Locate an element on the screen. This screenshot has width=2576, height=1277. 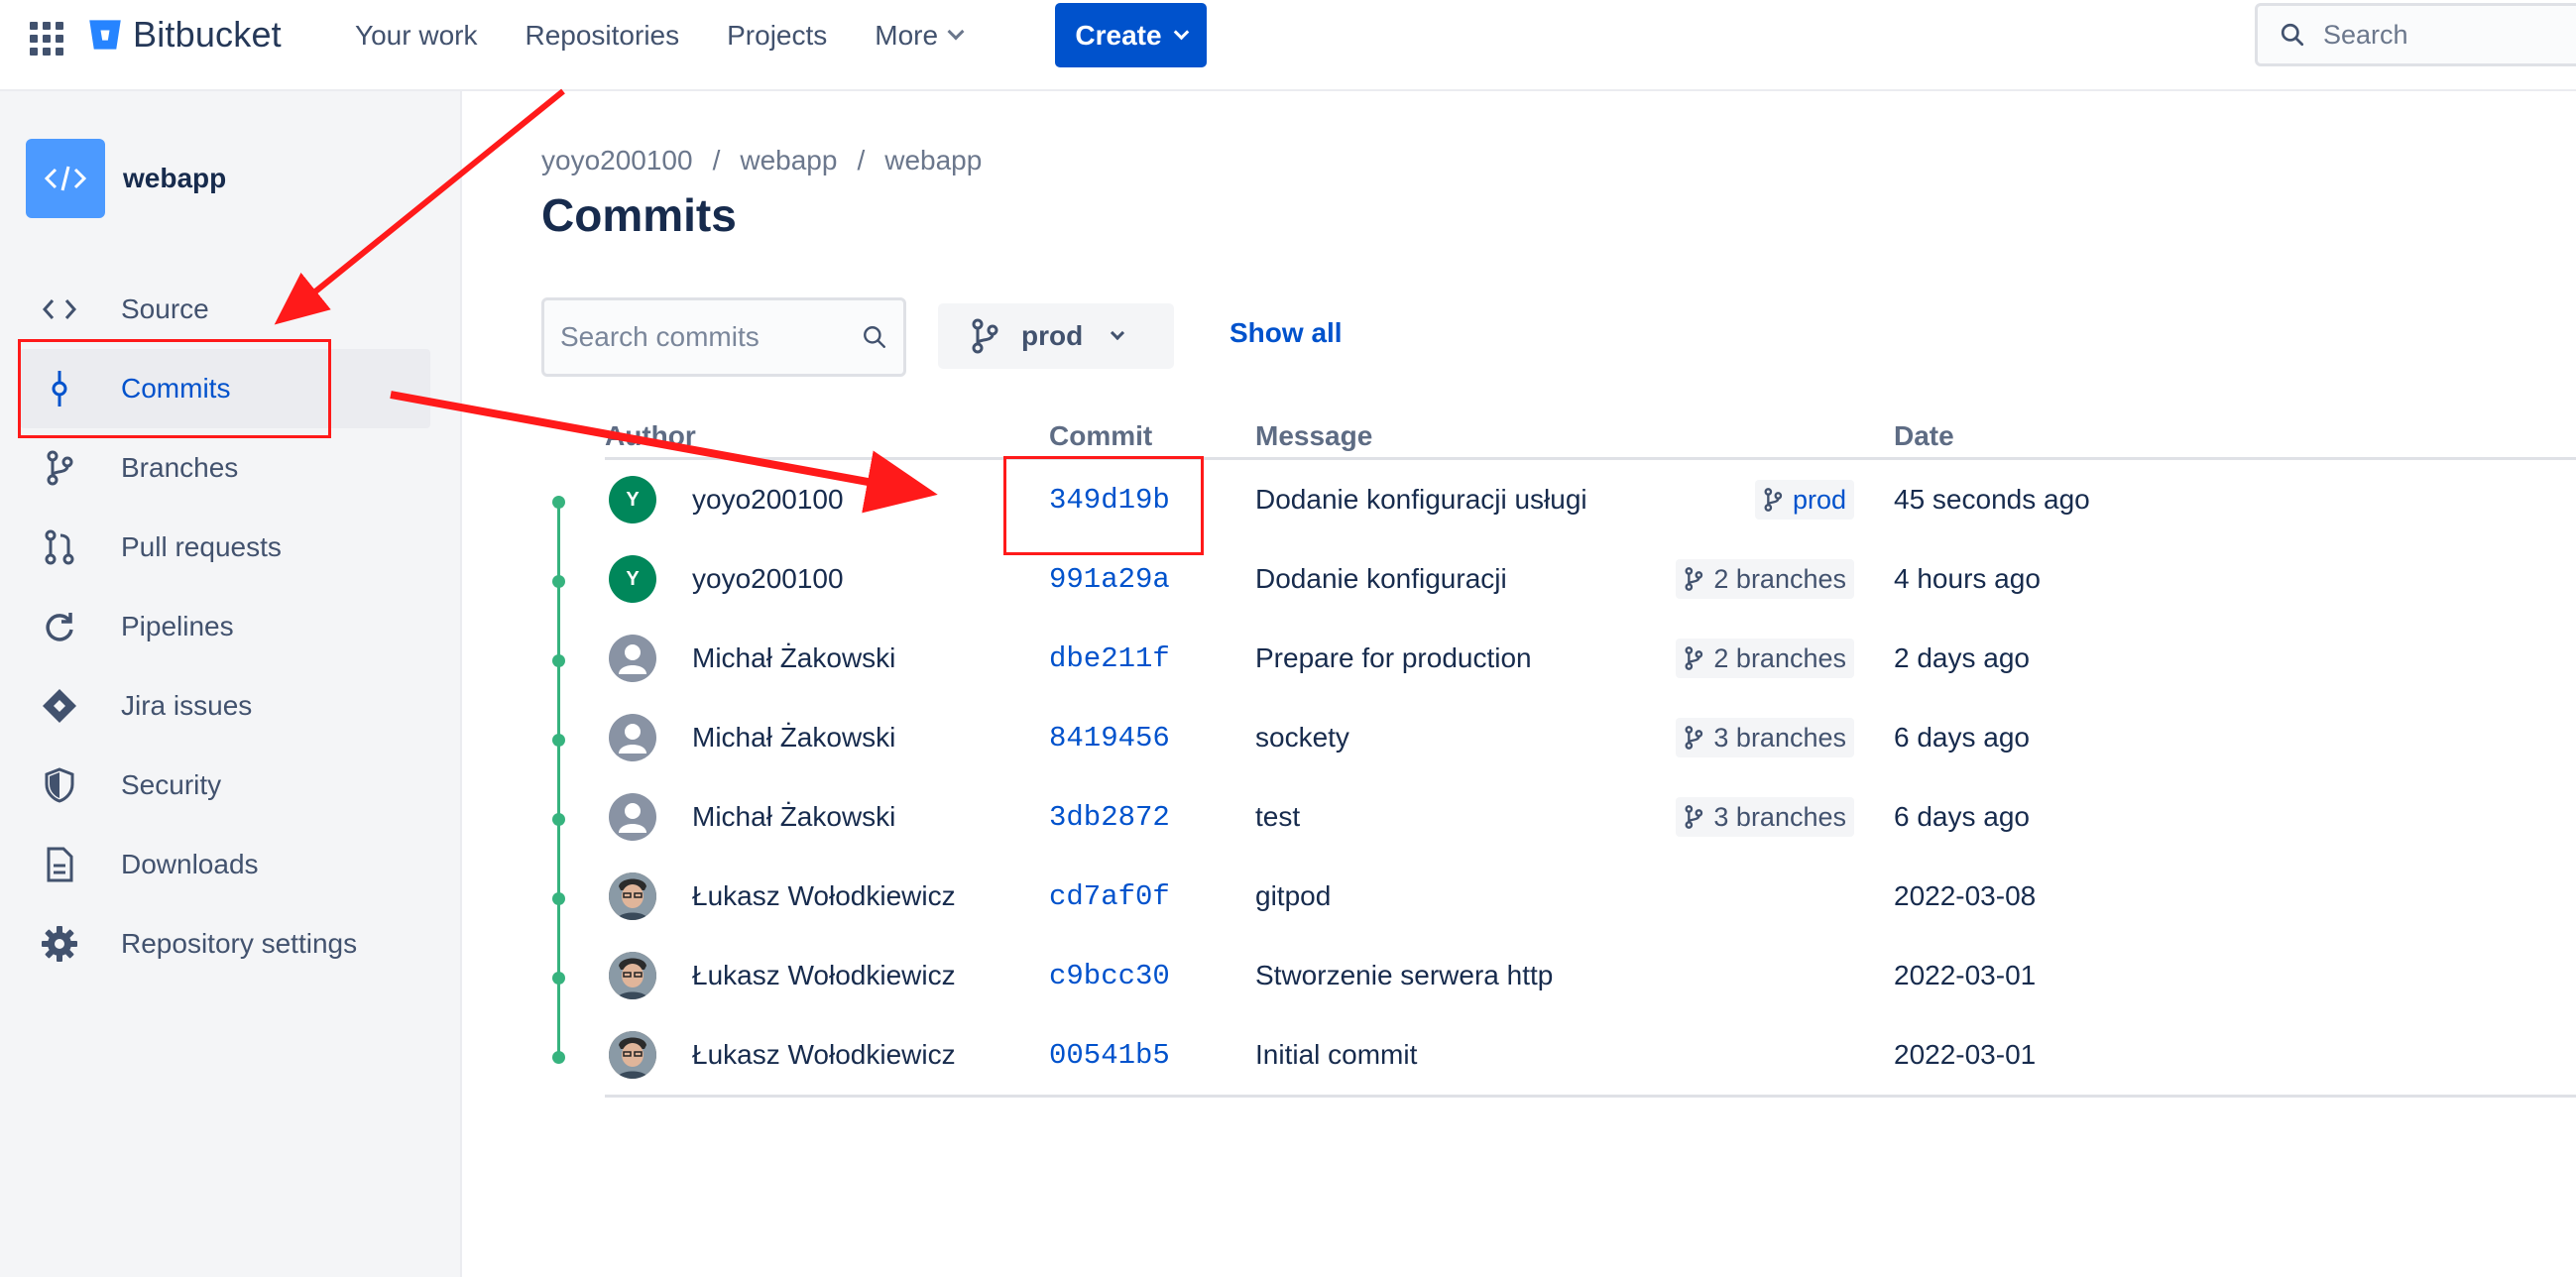
nav-more: More is located at coordinates (920, 36).